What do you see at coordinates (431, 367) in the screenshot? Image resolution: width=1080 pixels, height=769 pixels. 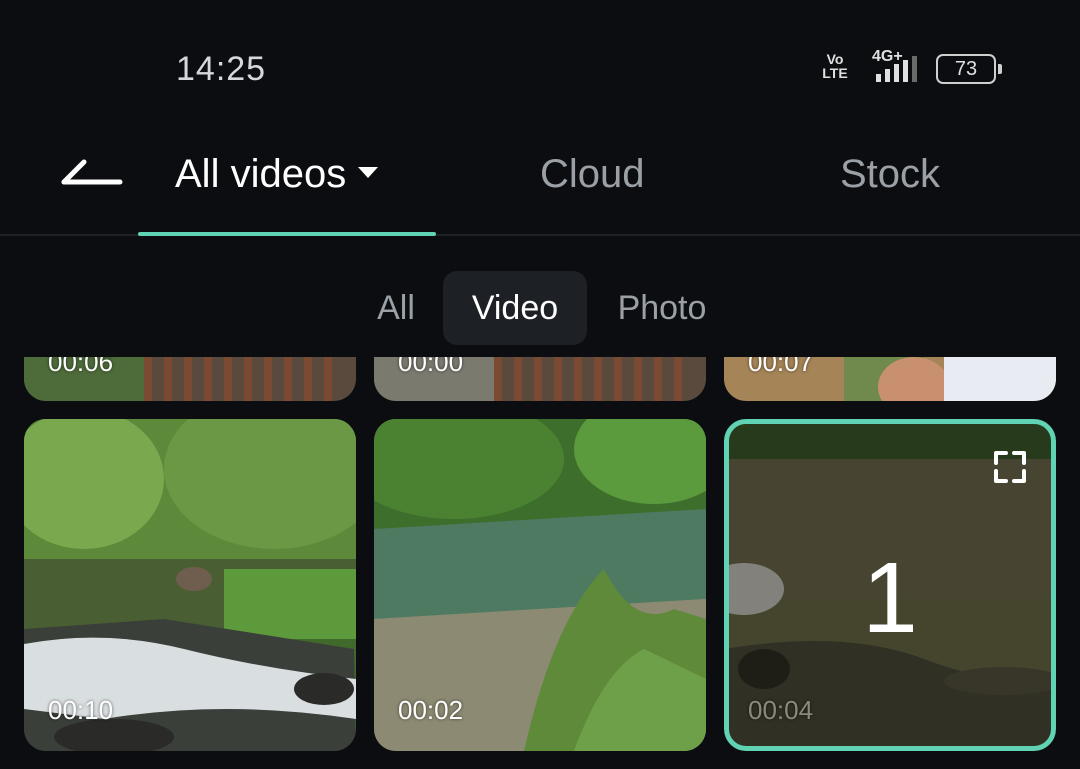 I see `duration-label: 00:00` at bounding box center [431, 367].